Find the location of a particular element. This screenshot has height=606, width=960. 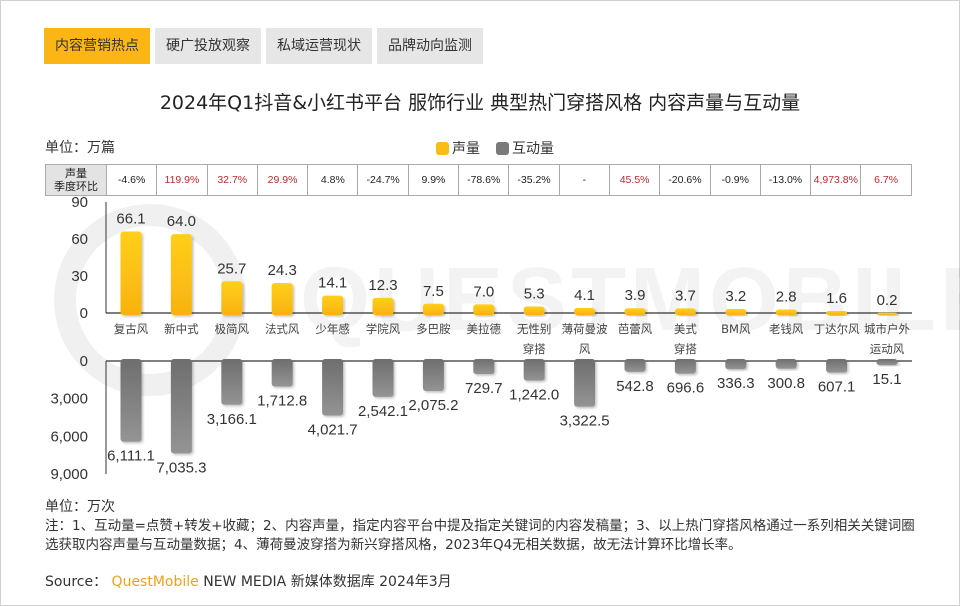

bottom-y-tick-label: 6,000 is located at coordinates (69, 436).